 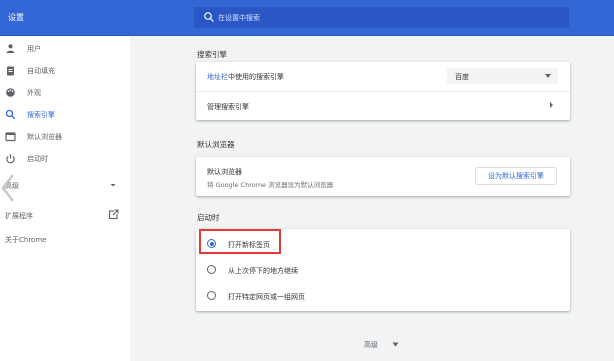 What do you see at coordinates (65, 137) in the screenshot?
I see `sidebar-item-default-browser: 默认浏览器` at bounding box center [65, 137].